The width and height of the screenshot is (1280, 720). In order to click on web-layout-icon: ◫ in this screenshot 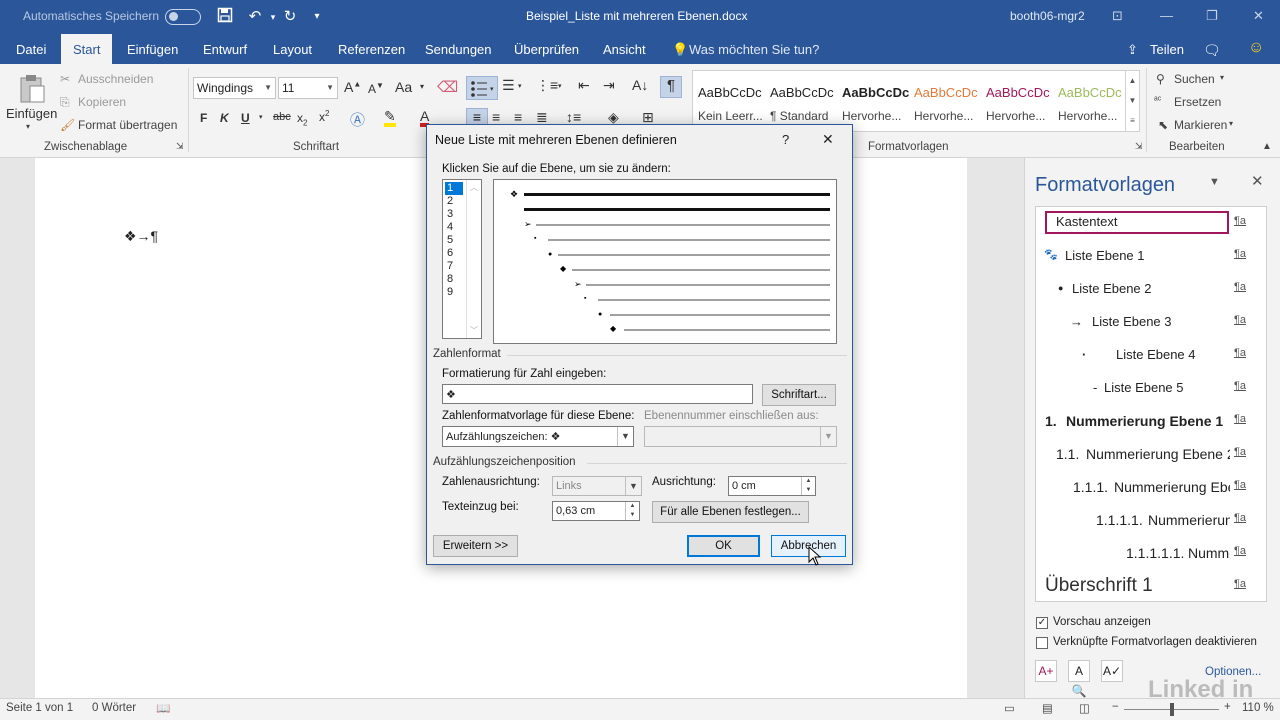, I will do `click(1084, 708)`.